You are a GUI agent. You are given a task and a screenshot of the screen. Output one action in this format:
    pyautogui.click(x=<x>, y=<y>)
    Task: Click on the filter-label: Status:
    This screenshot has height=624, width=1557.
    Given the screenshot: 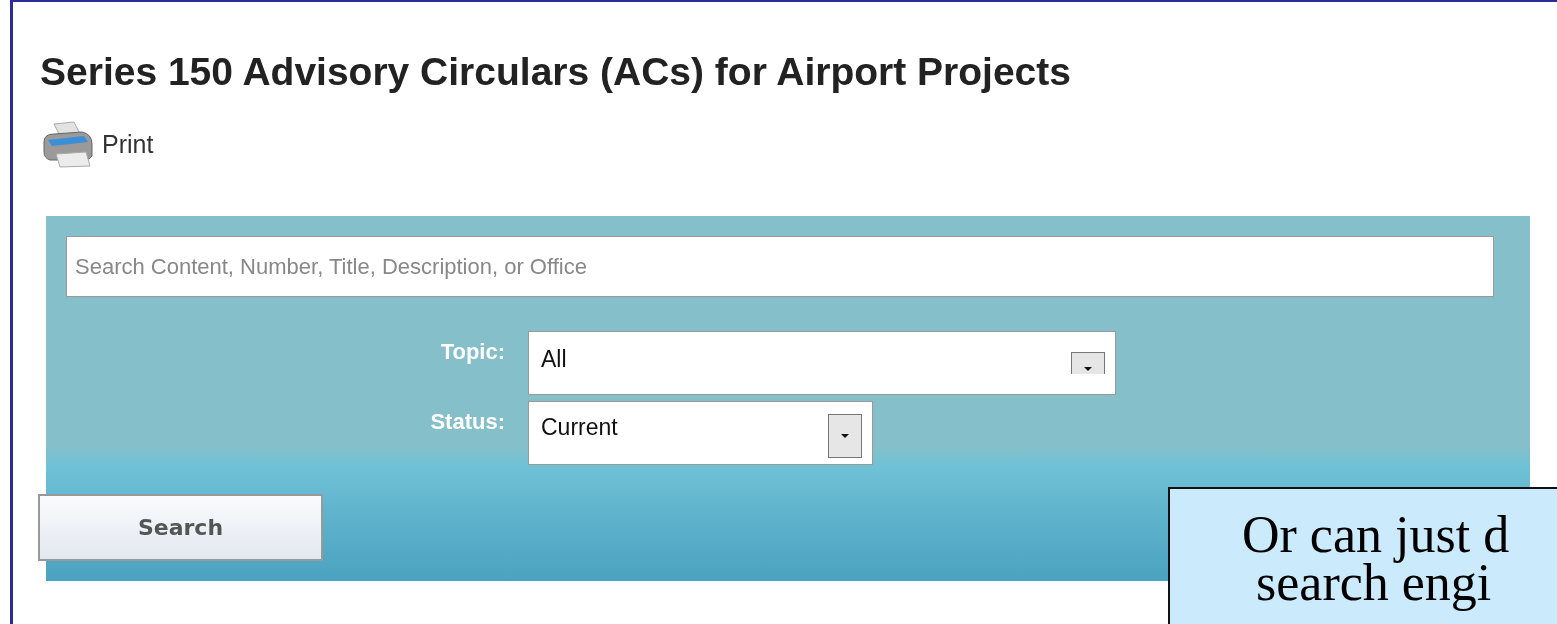 What is the action you would take?
    pyautogui.click(x=467, y=422)
    